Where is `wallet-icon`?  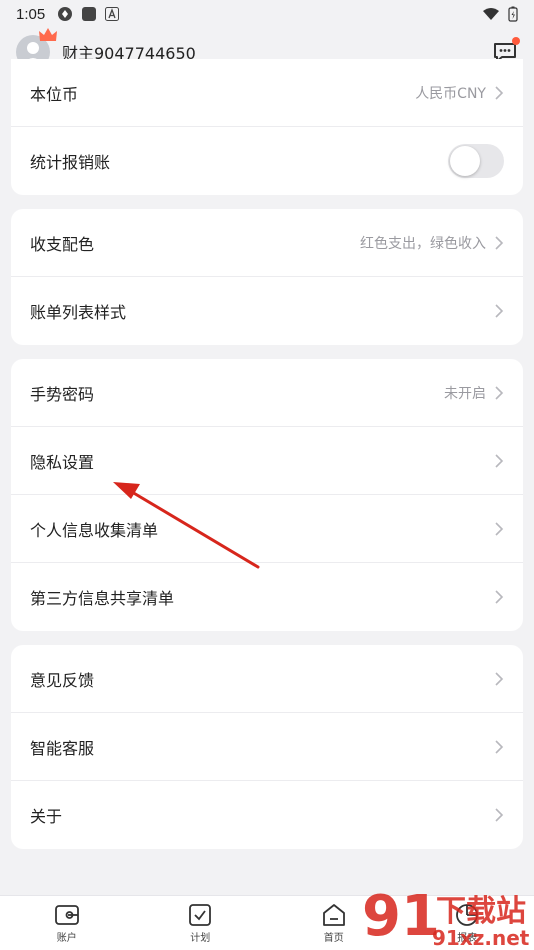 wallet-icon is located at coordinates (66, 914).